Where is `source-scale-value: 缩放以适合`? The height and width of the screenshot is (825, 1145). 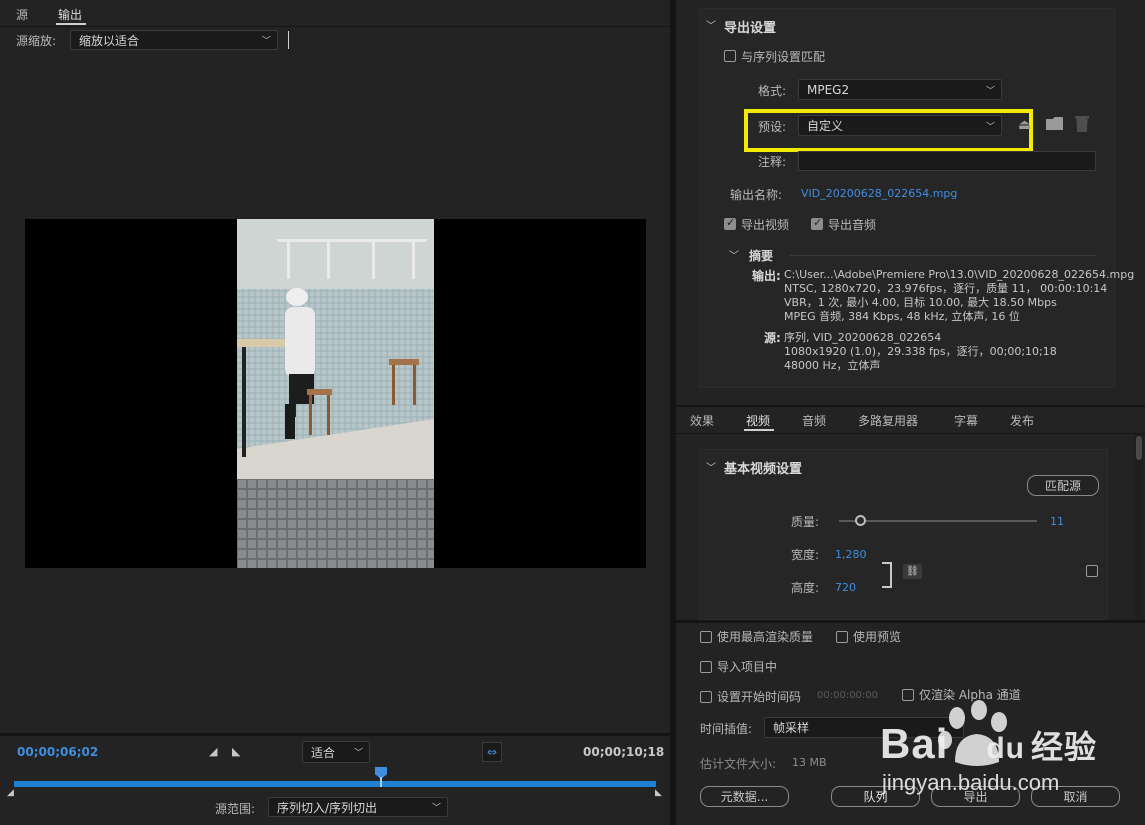
source-scale-value: 缩放以适合 is located at coordinates (109, 40).